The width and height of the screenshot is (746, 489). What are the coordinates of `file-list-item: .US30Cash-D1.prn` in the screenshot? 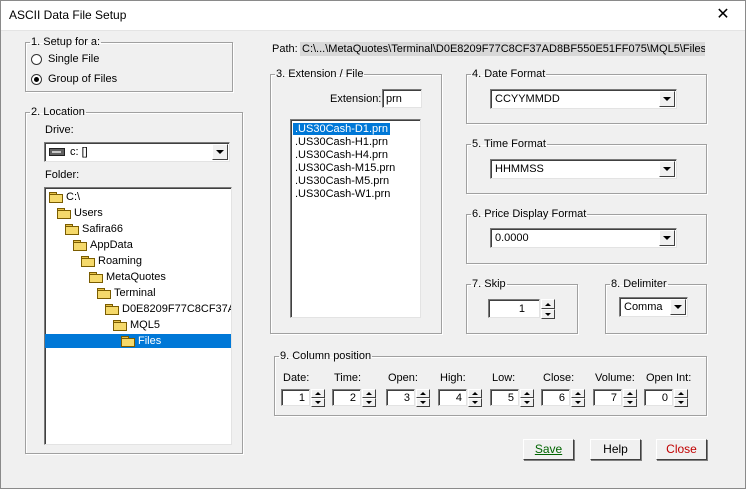 It's located at (341, 129).